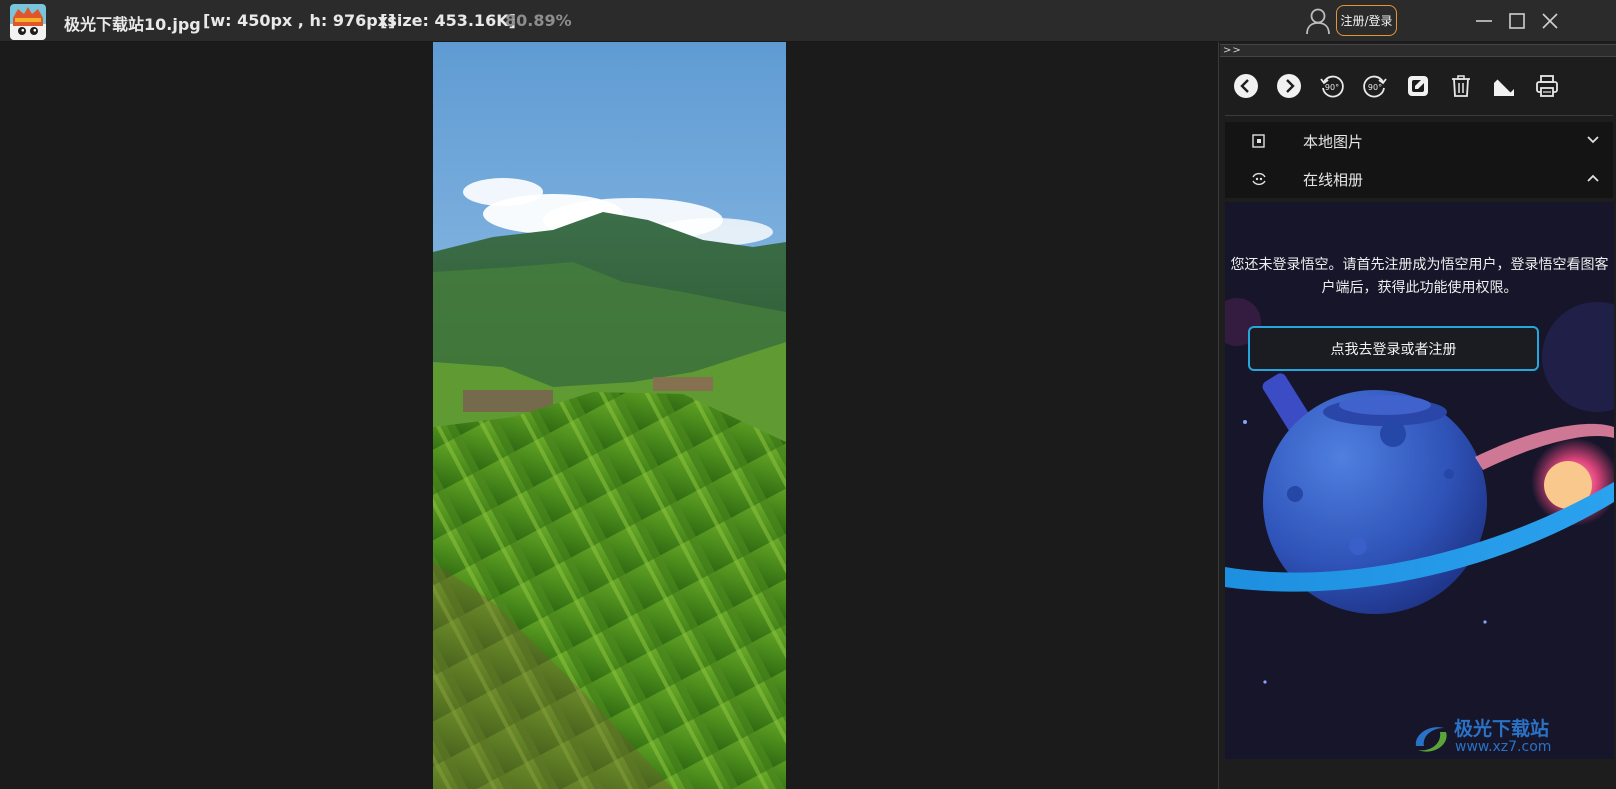 Image resolution: width=1616 pixels, height=789 pixels. I want to click on expand-icon, so click(1504, 86).